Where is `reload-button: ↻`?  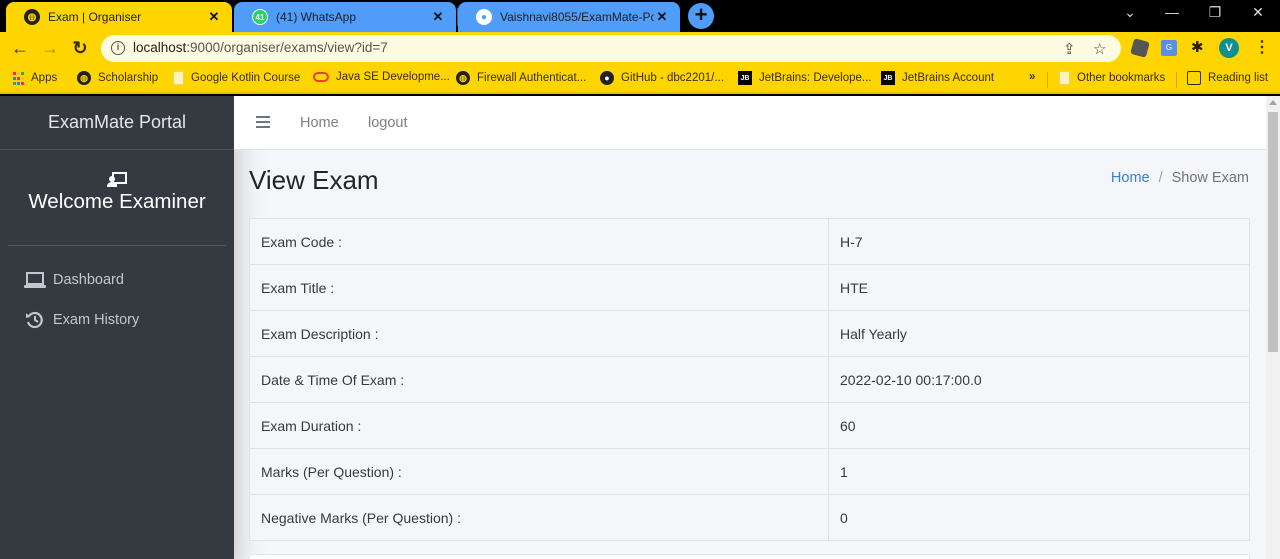
reload-button: ↻ is located at coordinates (80, 48).